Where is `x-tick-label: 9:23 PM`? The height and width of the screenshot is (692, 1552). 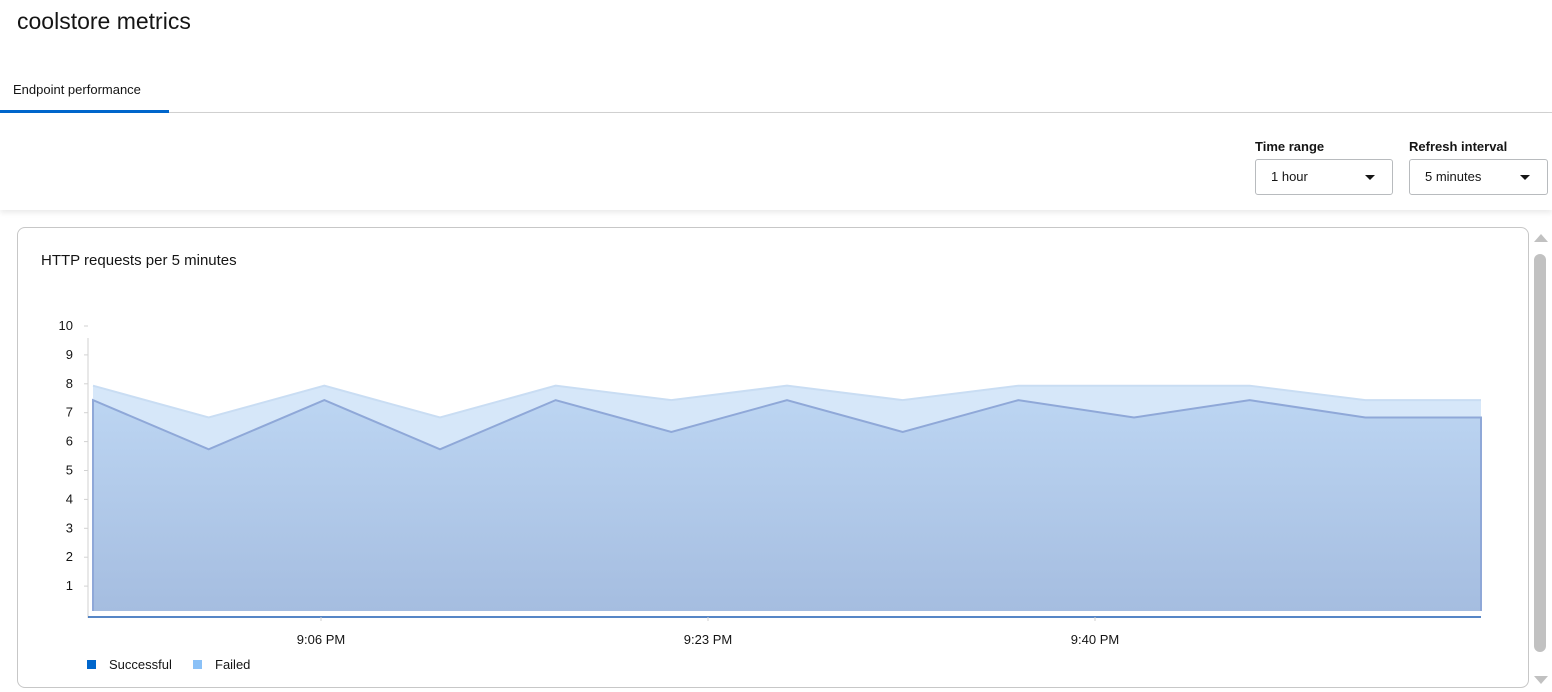
x-tick-label: 9:23 PM is located at coordinates (708, 639).